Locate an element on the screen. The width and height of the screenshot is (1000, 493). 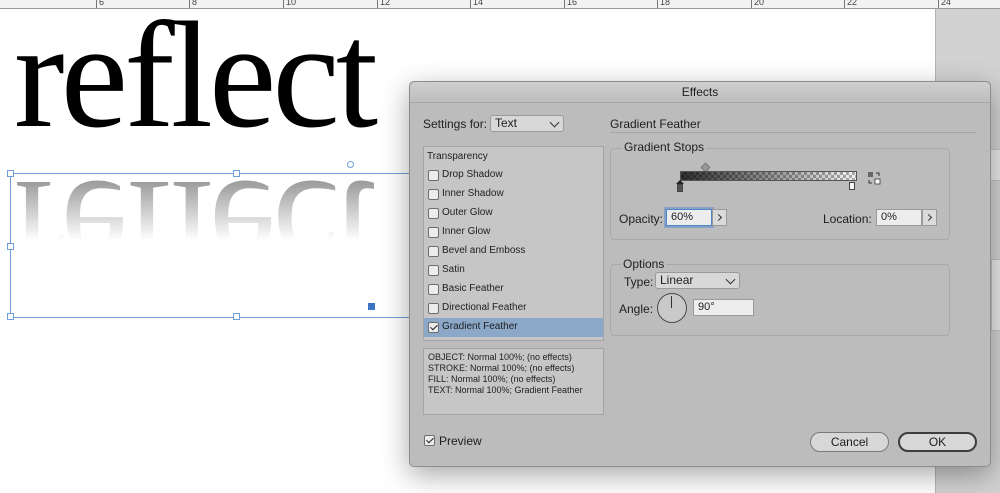
summary-line: FILL: Normal 100%; (no effects) is located at coordinates (492, 379).